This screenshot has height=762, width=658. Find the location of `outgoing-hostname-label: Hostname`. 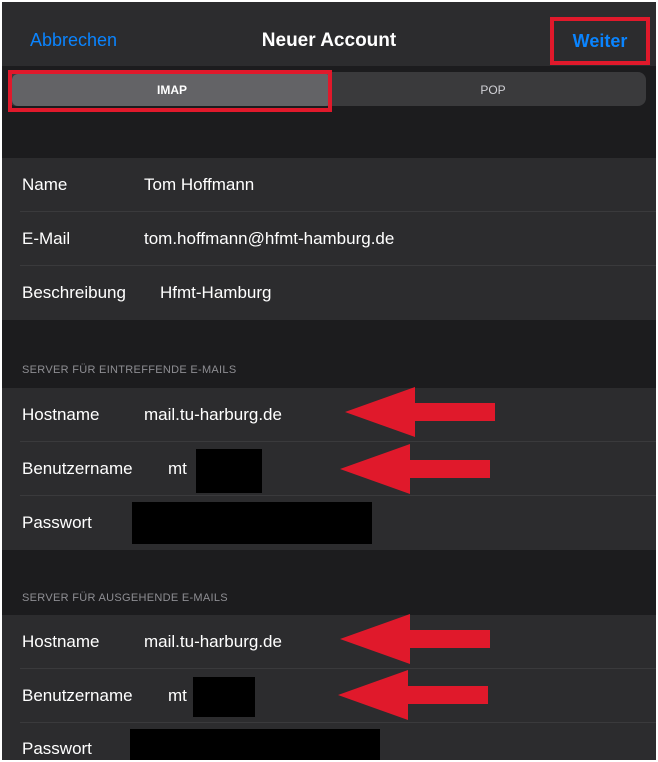

outgoing-hostname-label: Hostname is located at coordinates (61, 641).